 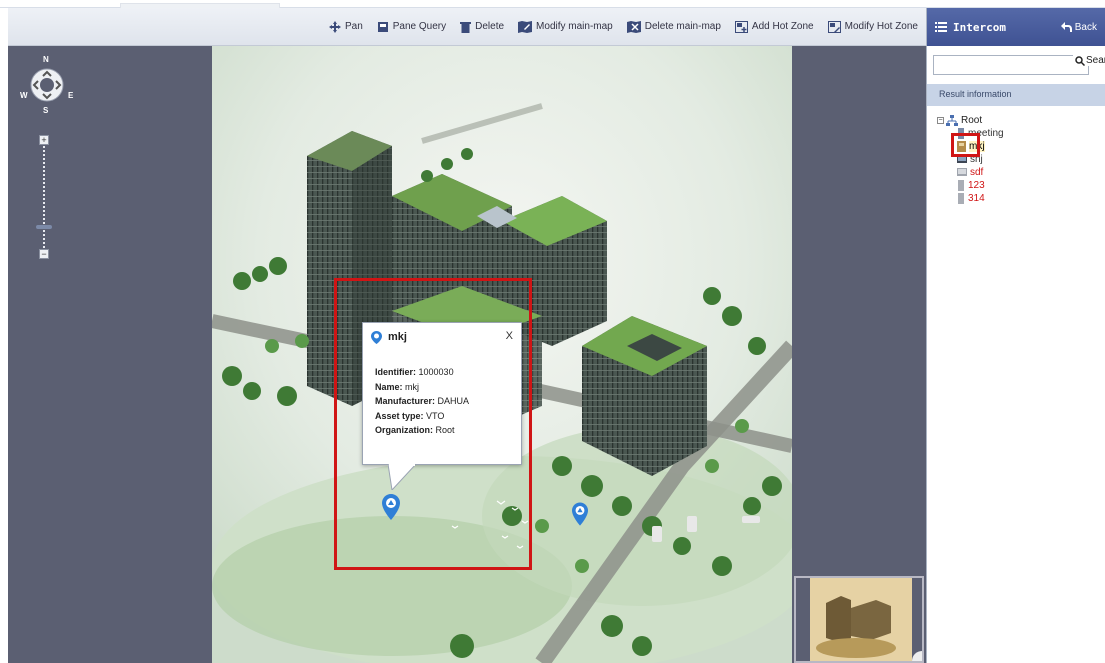 What do you see at coordinates (412, 386) in the screenshot?
I see `field-value: mkj` at bounding box center [412, 386].